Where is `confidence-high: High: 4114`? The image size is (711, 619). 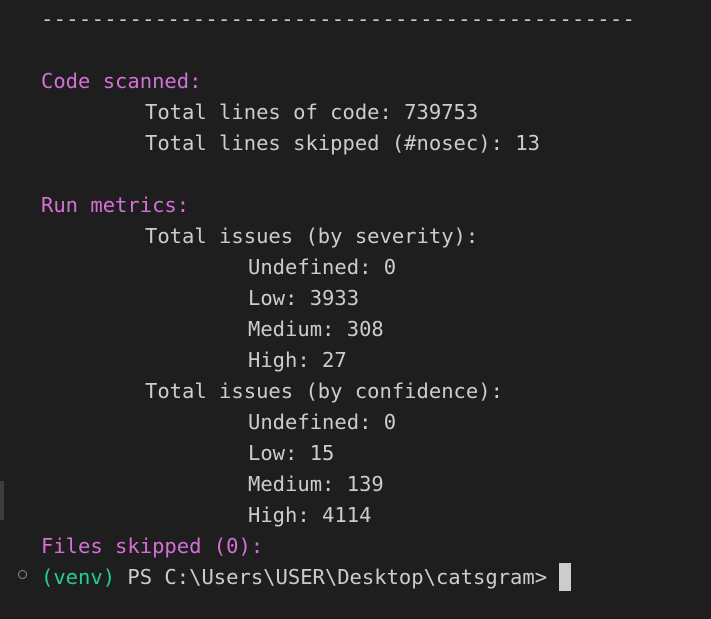 confidence-high: High: 4114 is located at coordinates (310, 515).